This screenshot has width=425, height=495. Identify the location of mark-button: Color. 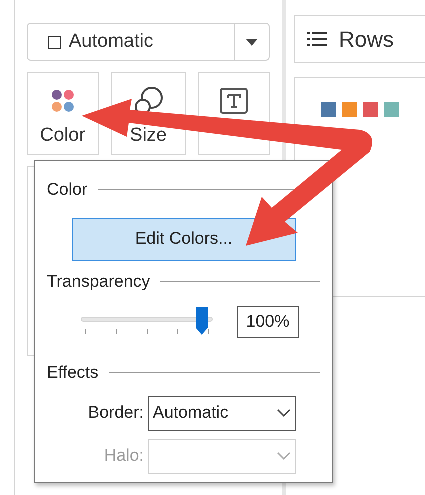
(63, 113).